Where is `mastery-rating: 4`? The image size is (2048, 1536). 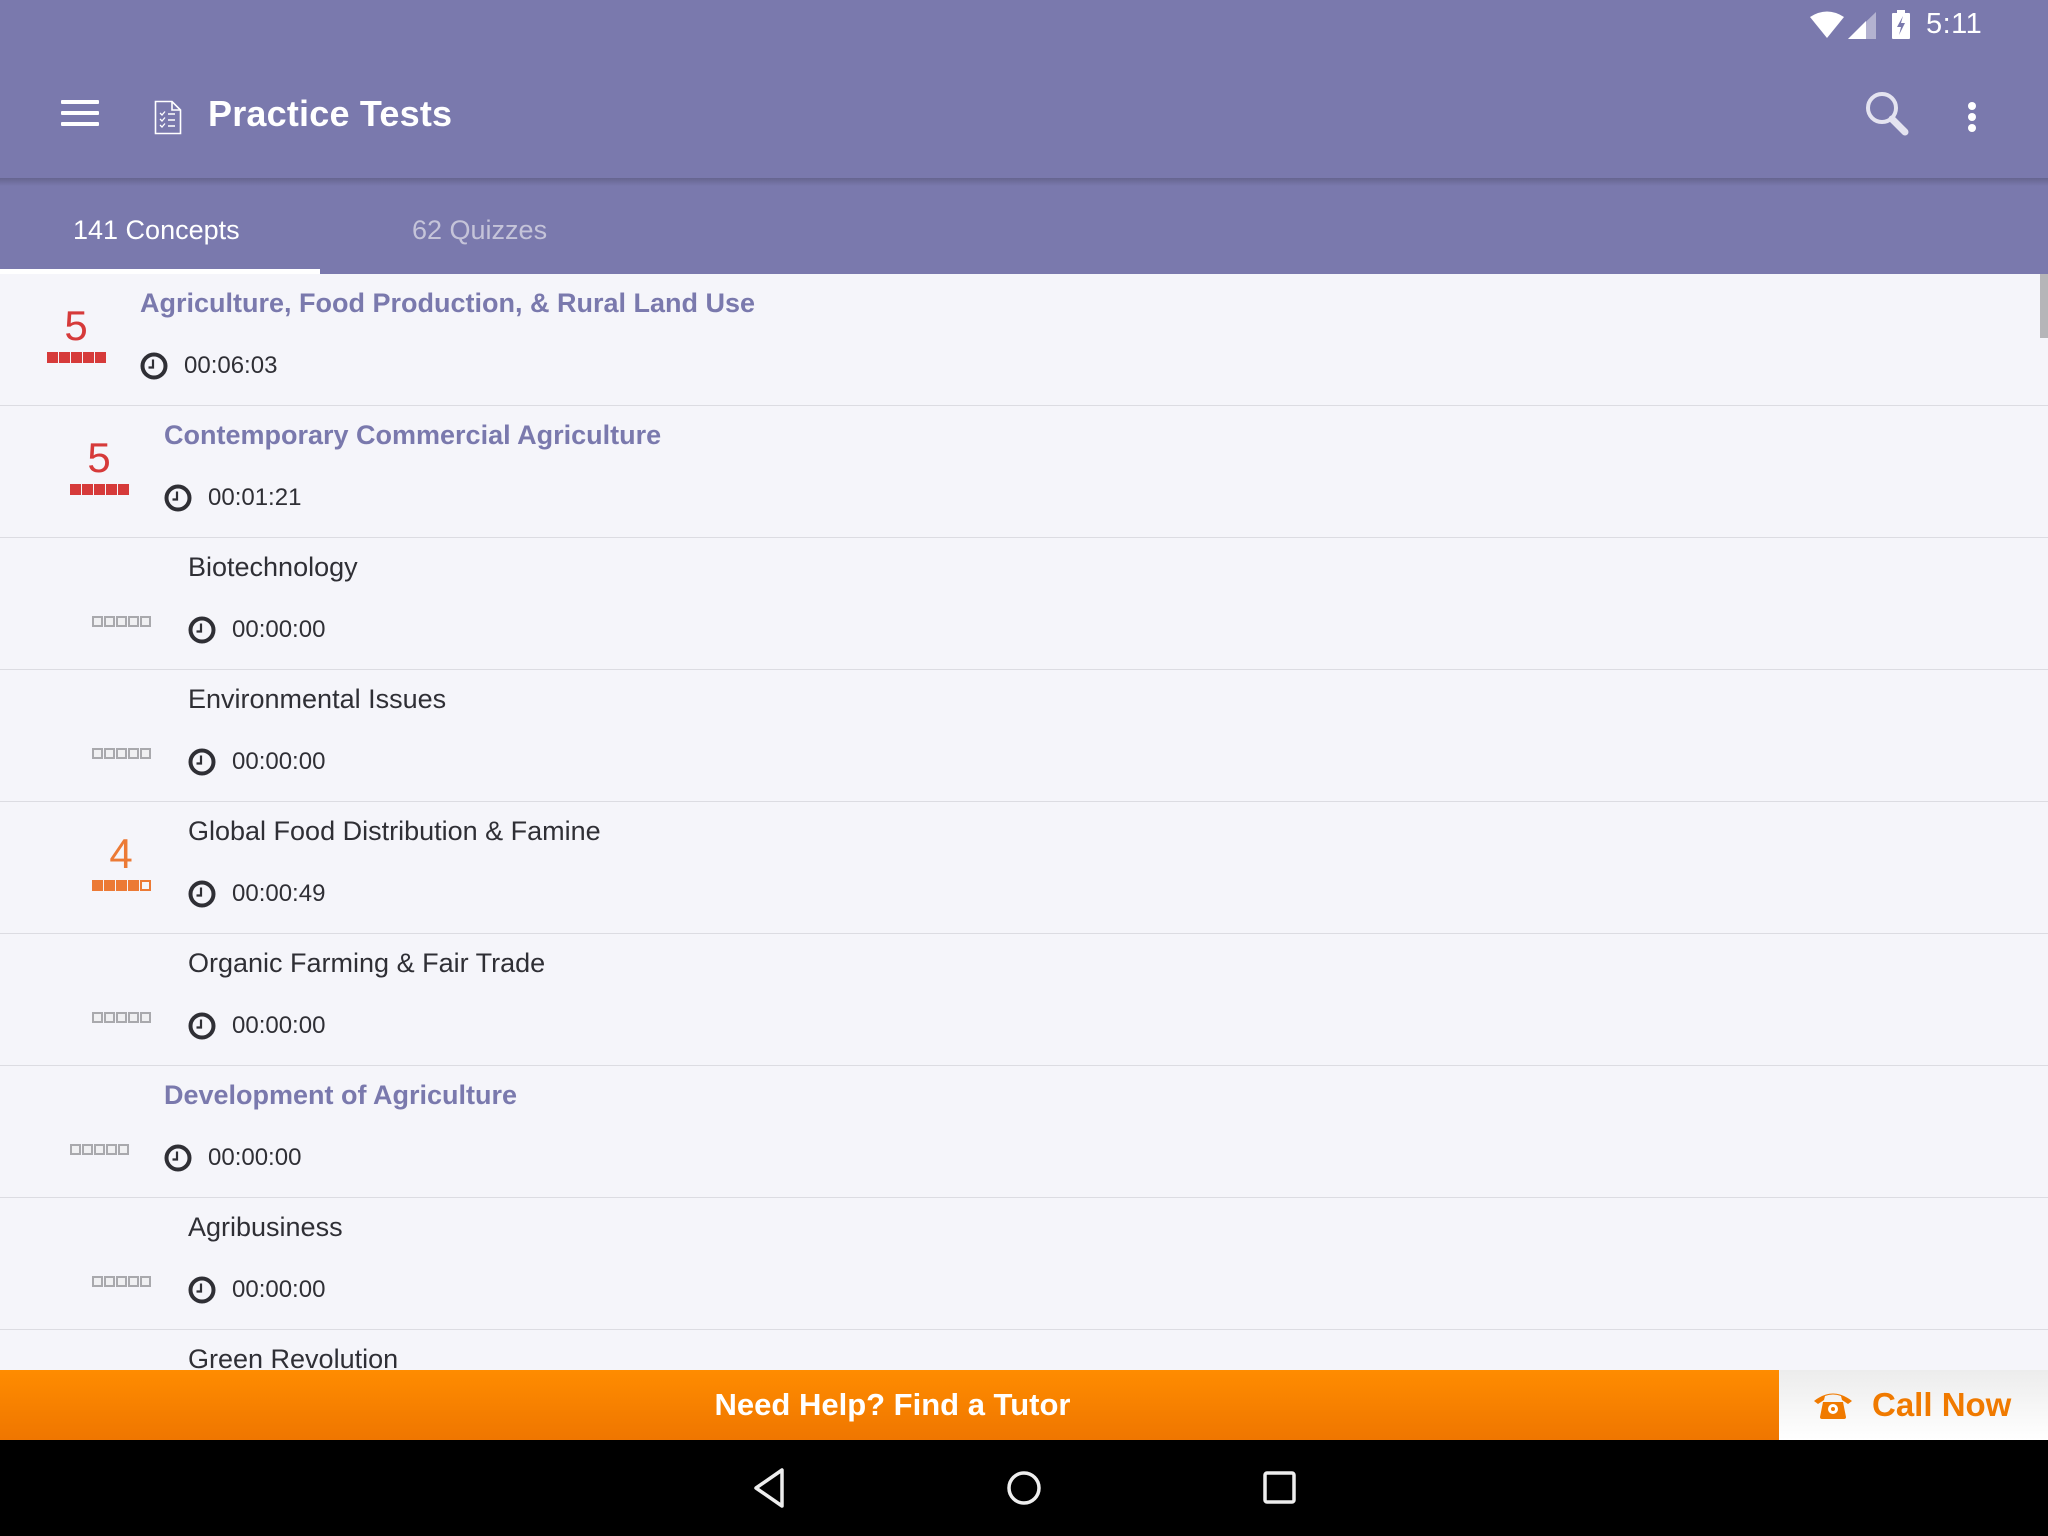 mastery-rating: 4 is located at coordinates (121, 867).